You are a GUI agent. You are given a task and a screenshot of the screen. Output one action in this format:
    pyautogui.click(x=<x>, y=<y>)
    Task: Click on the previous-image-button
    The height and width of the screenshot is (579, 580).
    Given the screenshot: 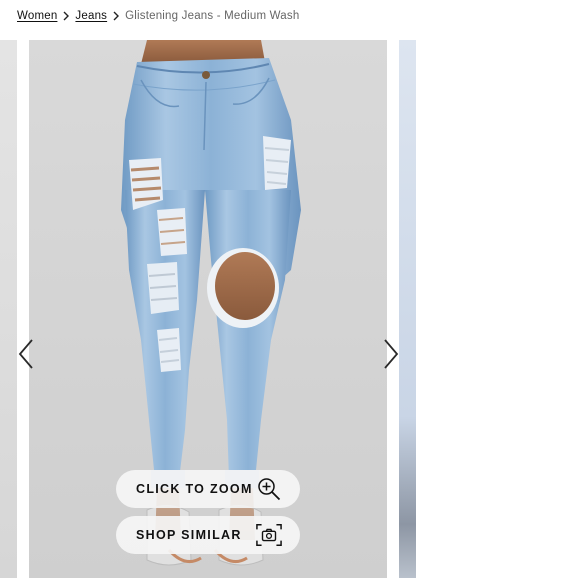 What is the action you would take?
    pyautogui.click(x=26, y=354)
    